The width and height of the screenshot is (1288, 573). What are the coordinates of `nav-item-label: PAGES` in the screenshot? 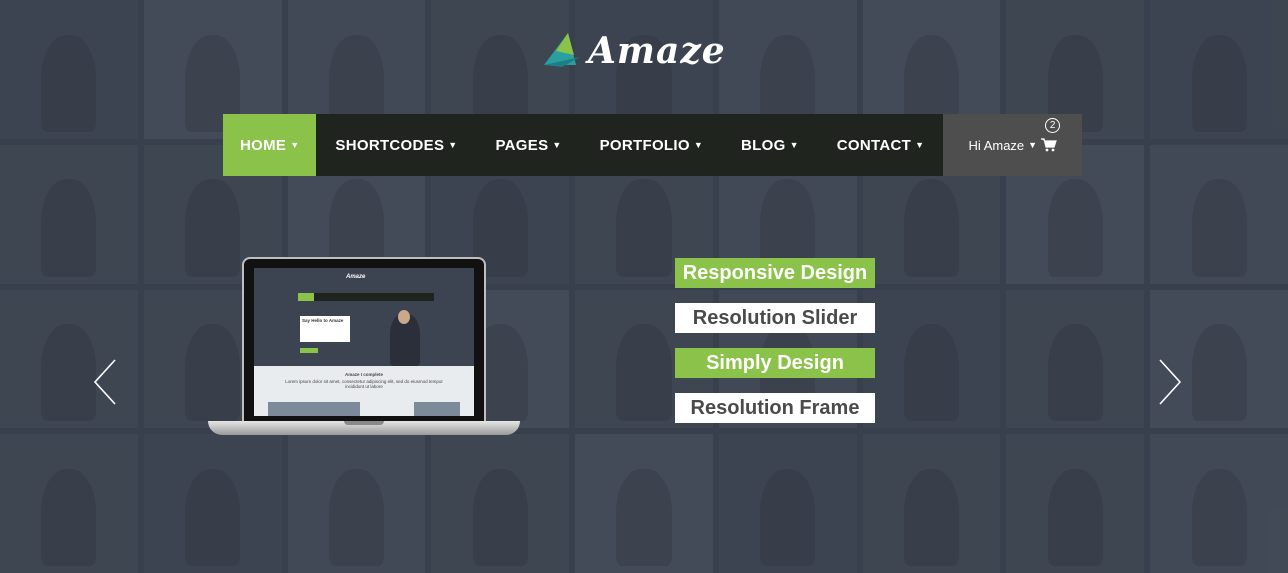 It's located at (522, 145).